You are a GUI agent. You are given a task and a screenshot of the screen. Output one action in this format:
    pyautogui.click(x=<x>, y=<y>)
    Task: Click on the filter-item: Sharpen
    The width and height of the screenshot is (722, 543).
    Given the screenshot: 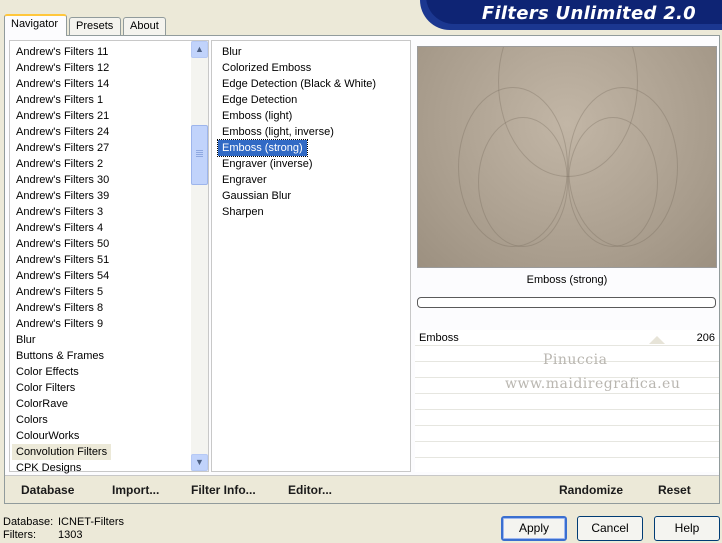 What is the action you would take?
    pyautogui.click(x=241, y=212)
    